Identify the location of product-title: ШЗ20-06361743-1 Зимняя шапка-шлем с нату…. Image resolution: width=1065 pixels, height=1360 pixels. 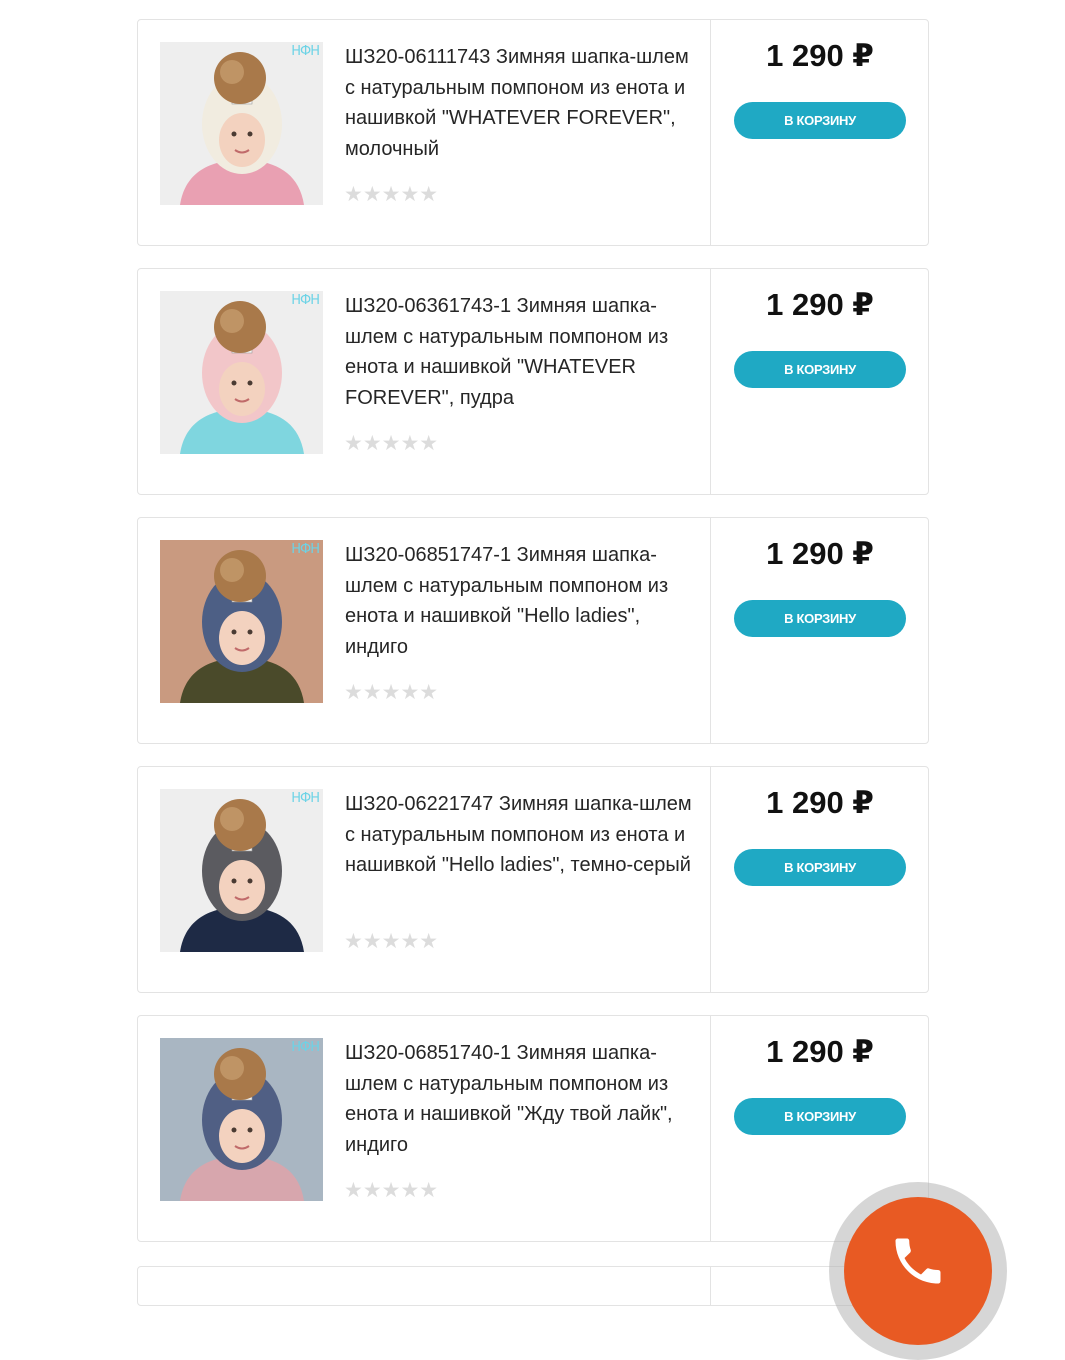
(521, 352).